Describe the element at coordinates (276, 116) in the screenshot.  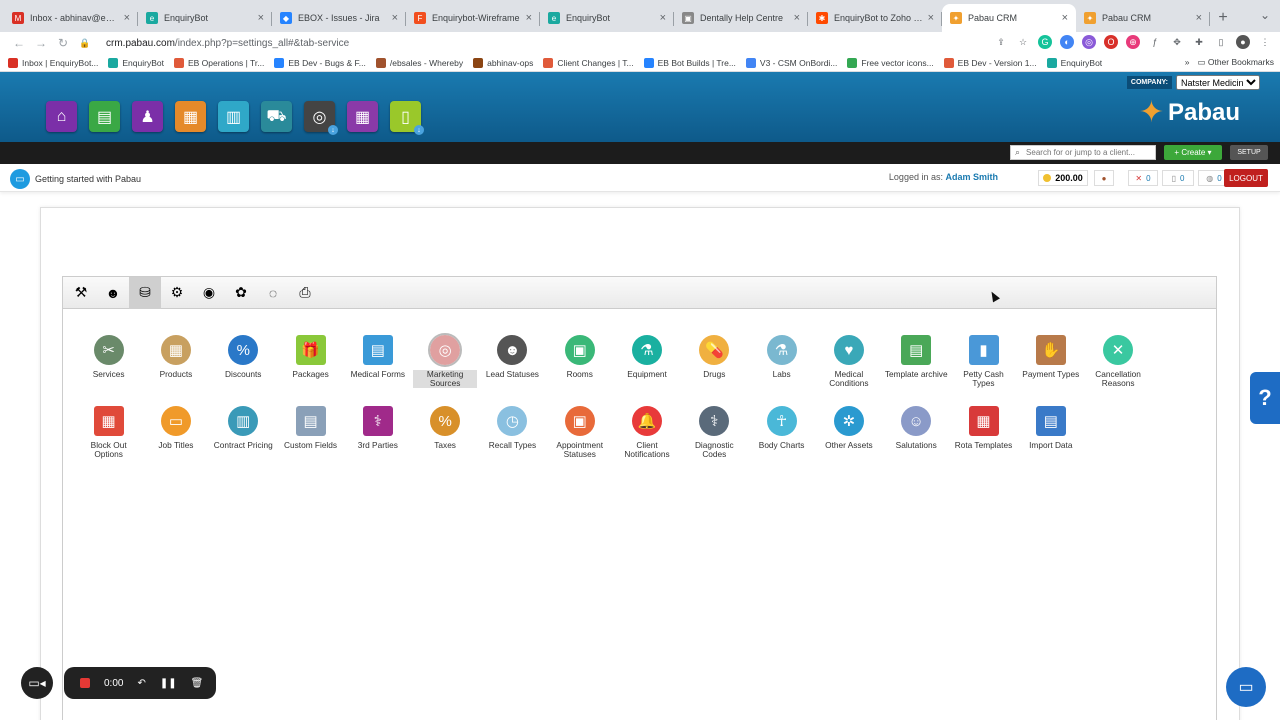
I see `shop-module-icon: ⛟` at that location.